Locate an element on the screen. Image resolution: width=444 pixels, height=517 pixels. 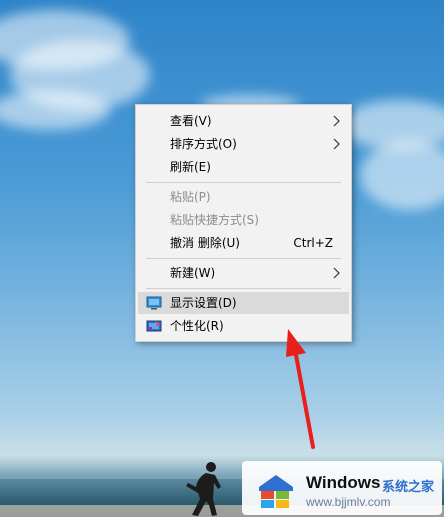
menu-item-refresh: 刷新(E) is located at coordinates (243, 167).